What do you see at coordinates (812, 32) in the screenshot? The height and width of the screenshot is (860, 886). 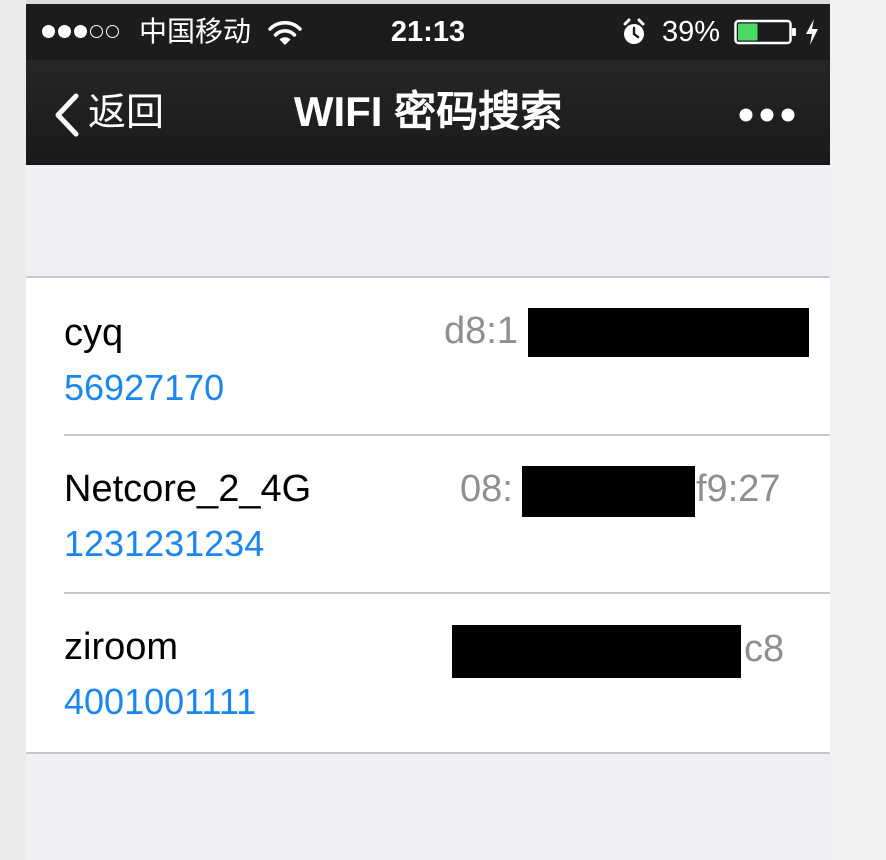 I see `charging-bolt-icon` at bounding box center [812, 32].